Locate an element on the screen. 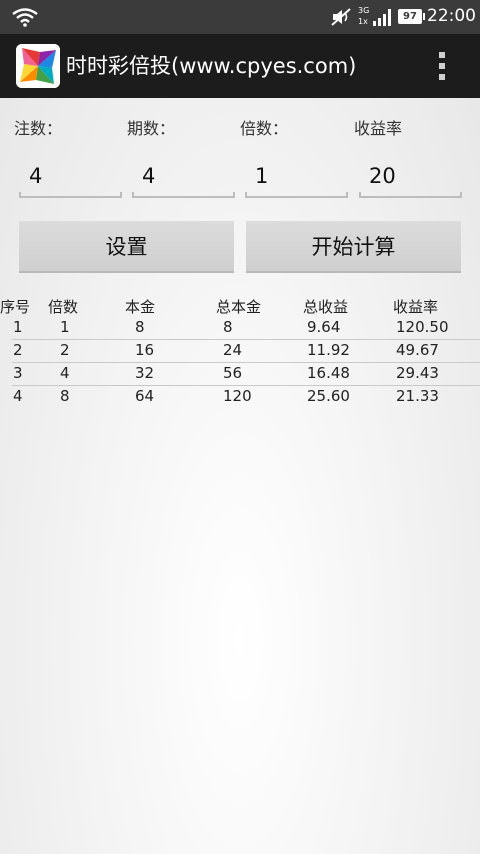 This screenshot has width=480, height=854. periods-input: 4 is located at coordinates (183, 178).